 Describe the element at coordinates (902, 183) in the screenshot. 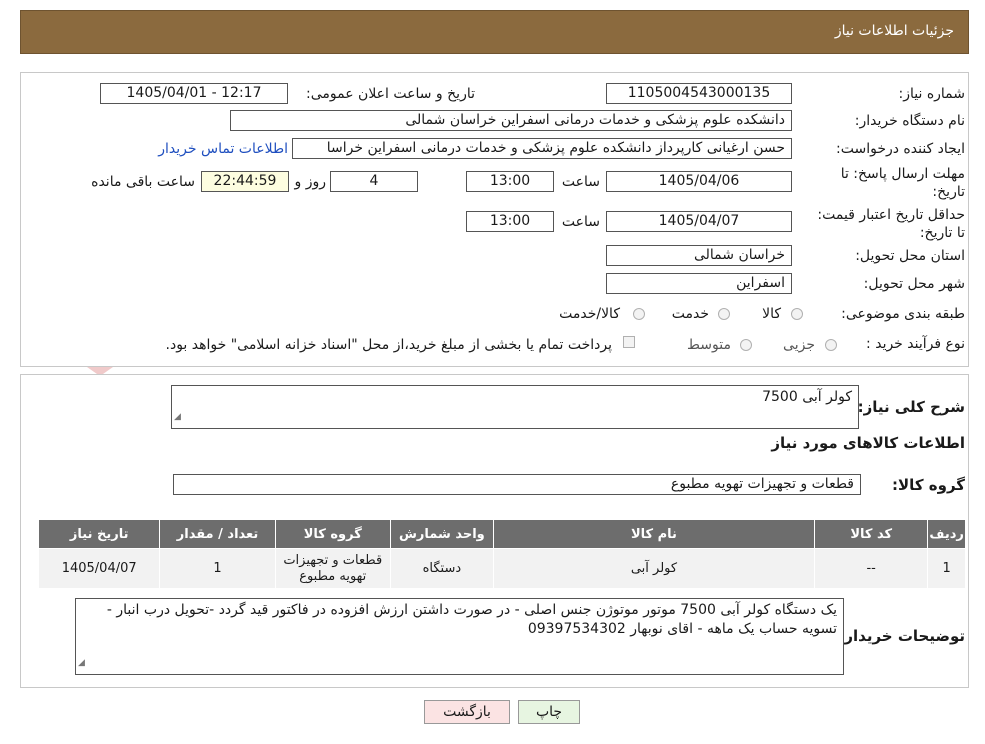

I see `deadline-label: مهلت ارسال پاسخ: تا تاریخ:` at that location.